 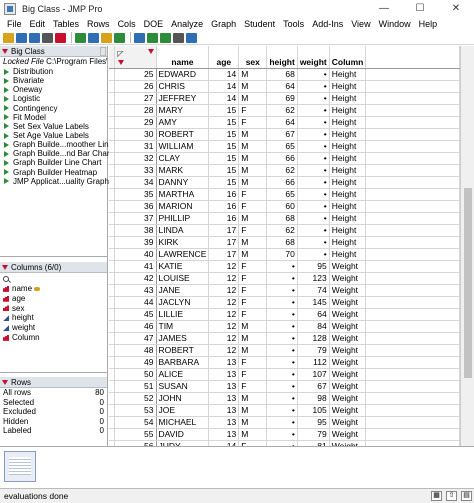 What do you see at coordinates (224, 57) in the screenshot?
I see `column-header-age: age` at bounding box center [224, 57].